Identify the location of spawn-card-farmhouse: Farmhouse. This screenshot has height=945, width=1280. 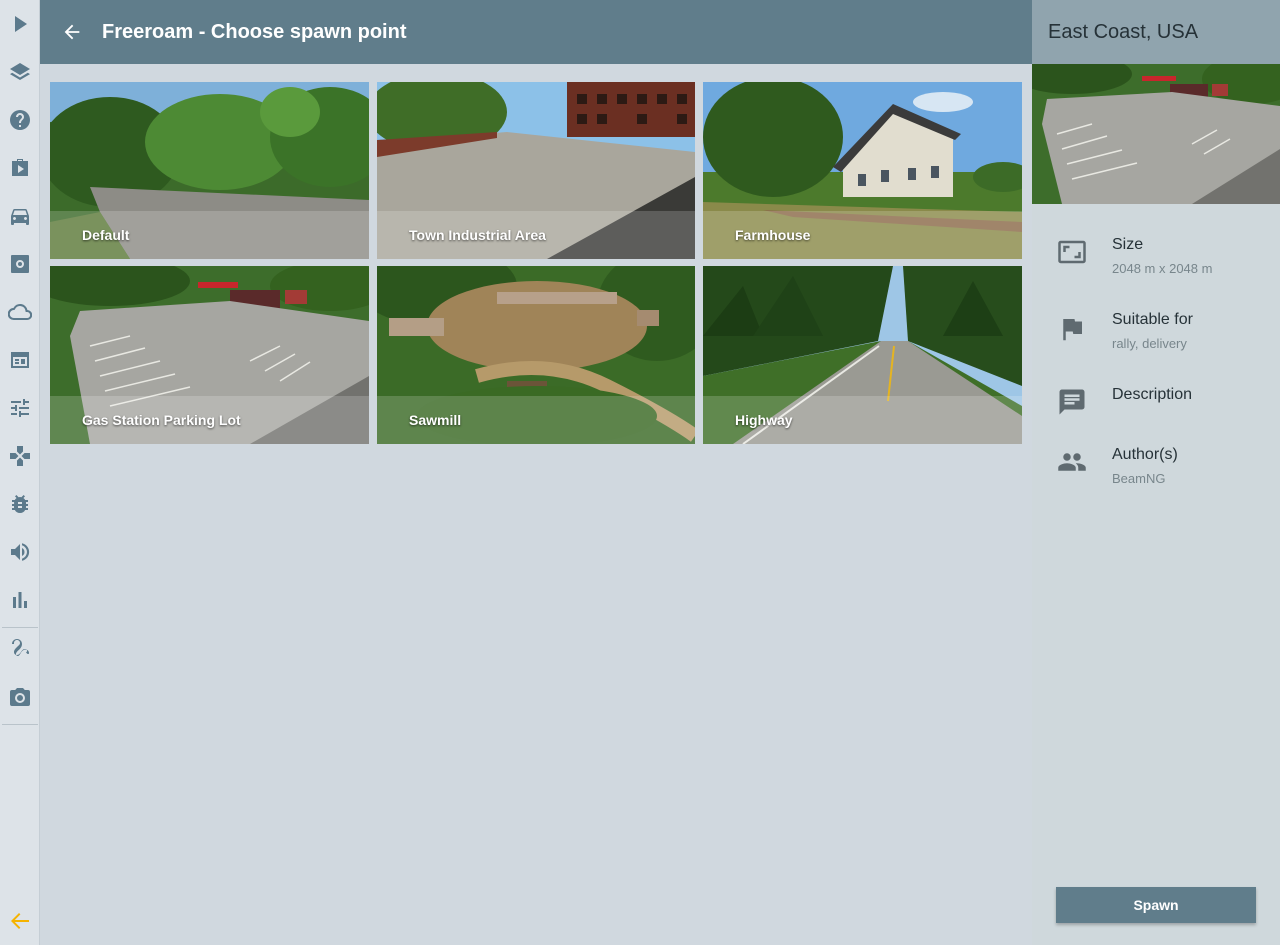
(862, 170).